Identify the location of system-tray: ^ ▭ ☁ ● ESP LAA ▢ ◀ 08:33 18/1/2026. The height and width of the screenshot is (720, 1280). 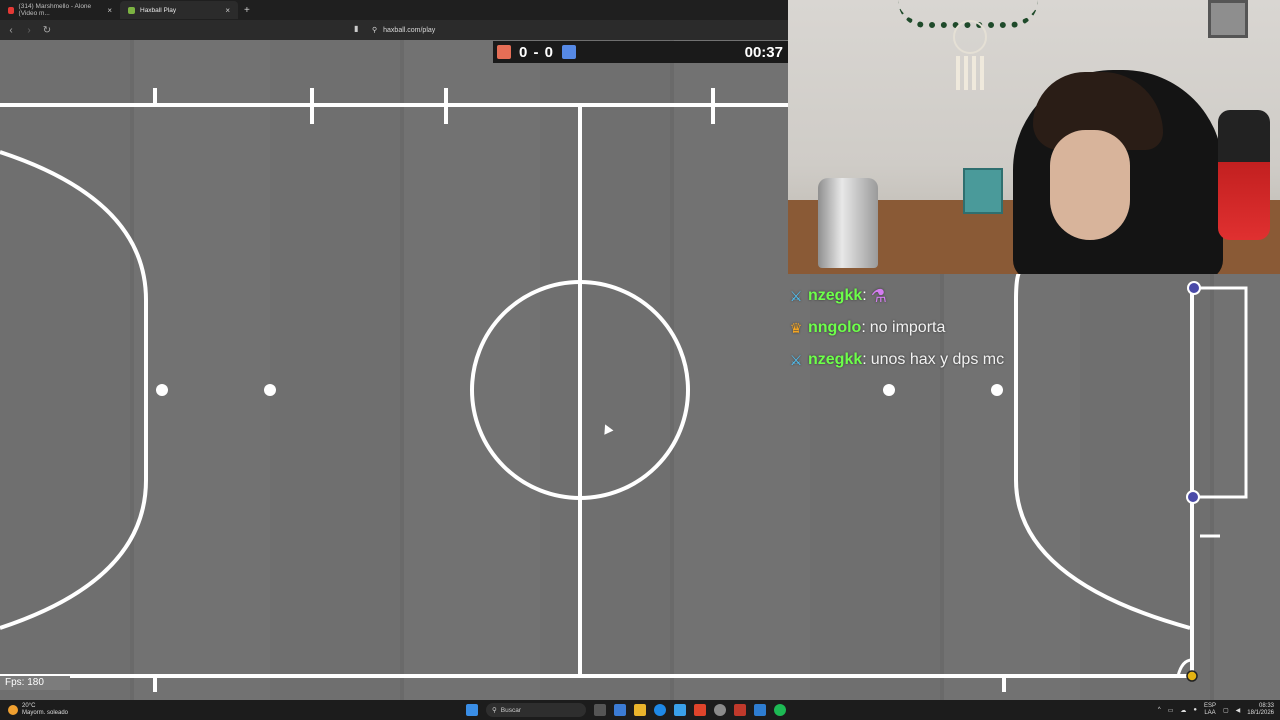
(1216, 710).